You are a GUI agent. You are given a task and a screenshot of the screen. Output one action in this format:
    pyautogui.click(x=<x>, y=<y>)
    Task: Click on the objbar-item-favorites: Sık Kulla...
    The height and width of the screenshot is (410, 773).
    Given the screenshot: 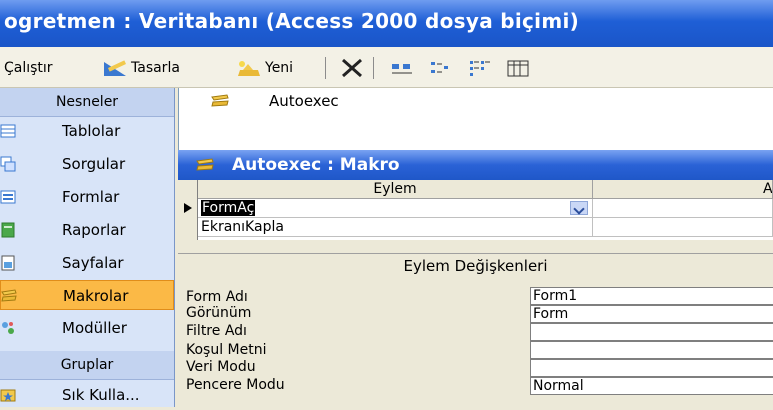 What is the action you would take?
    pyautogui.click(x=87, y=395)
    